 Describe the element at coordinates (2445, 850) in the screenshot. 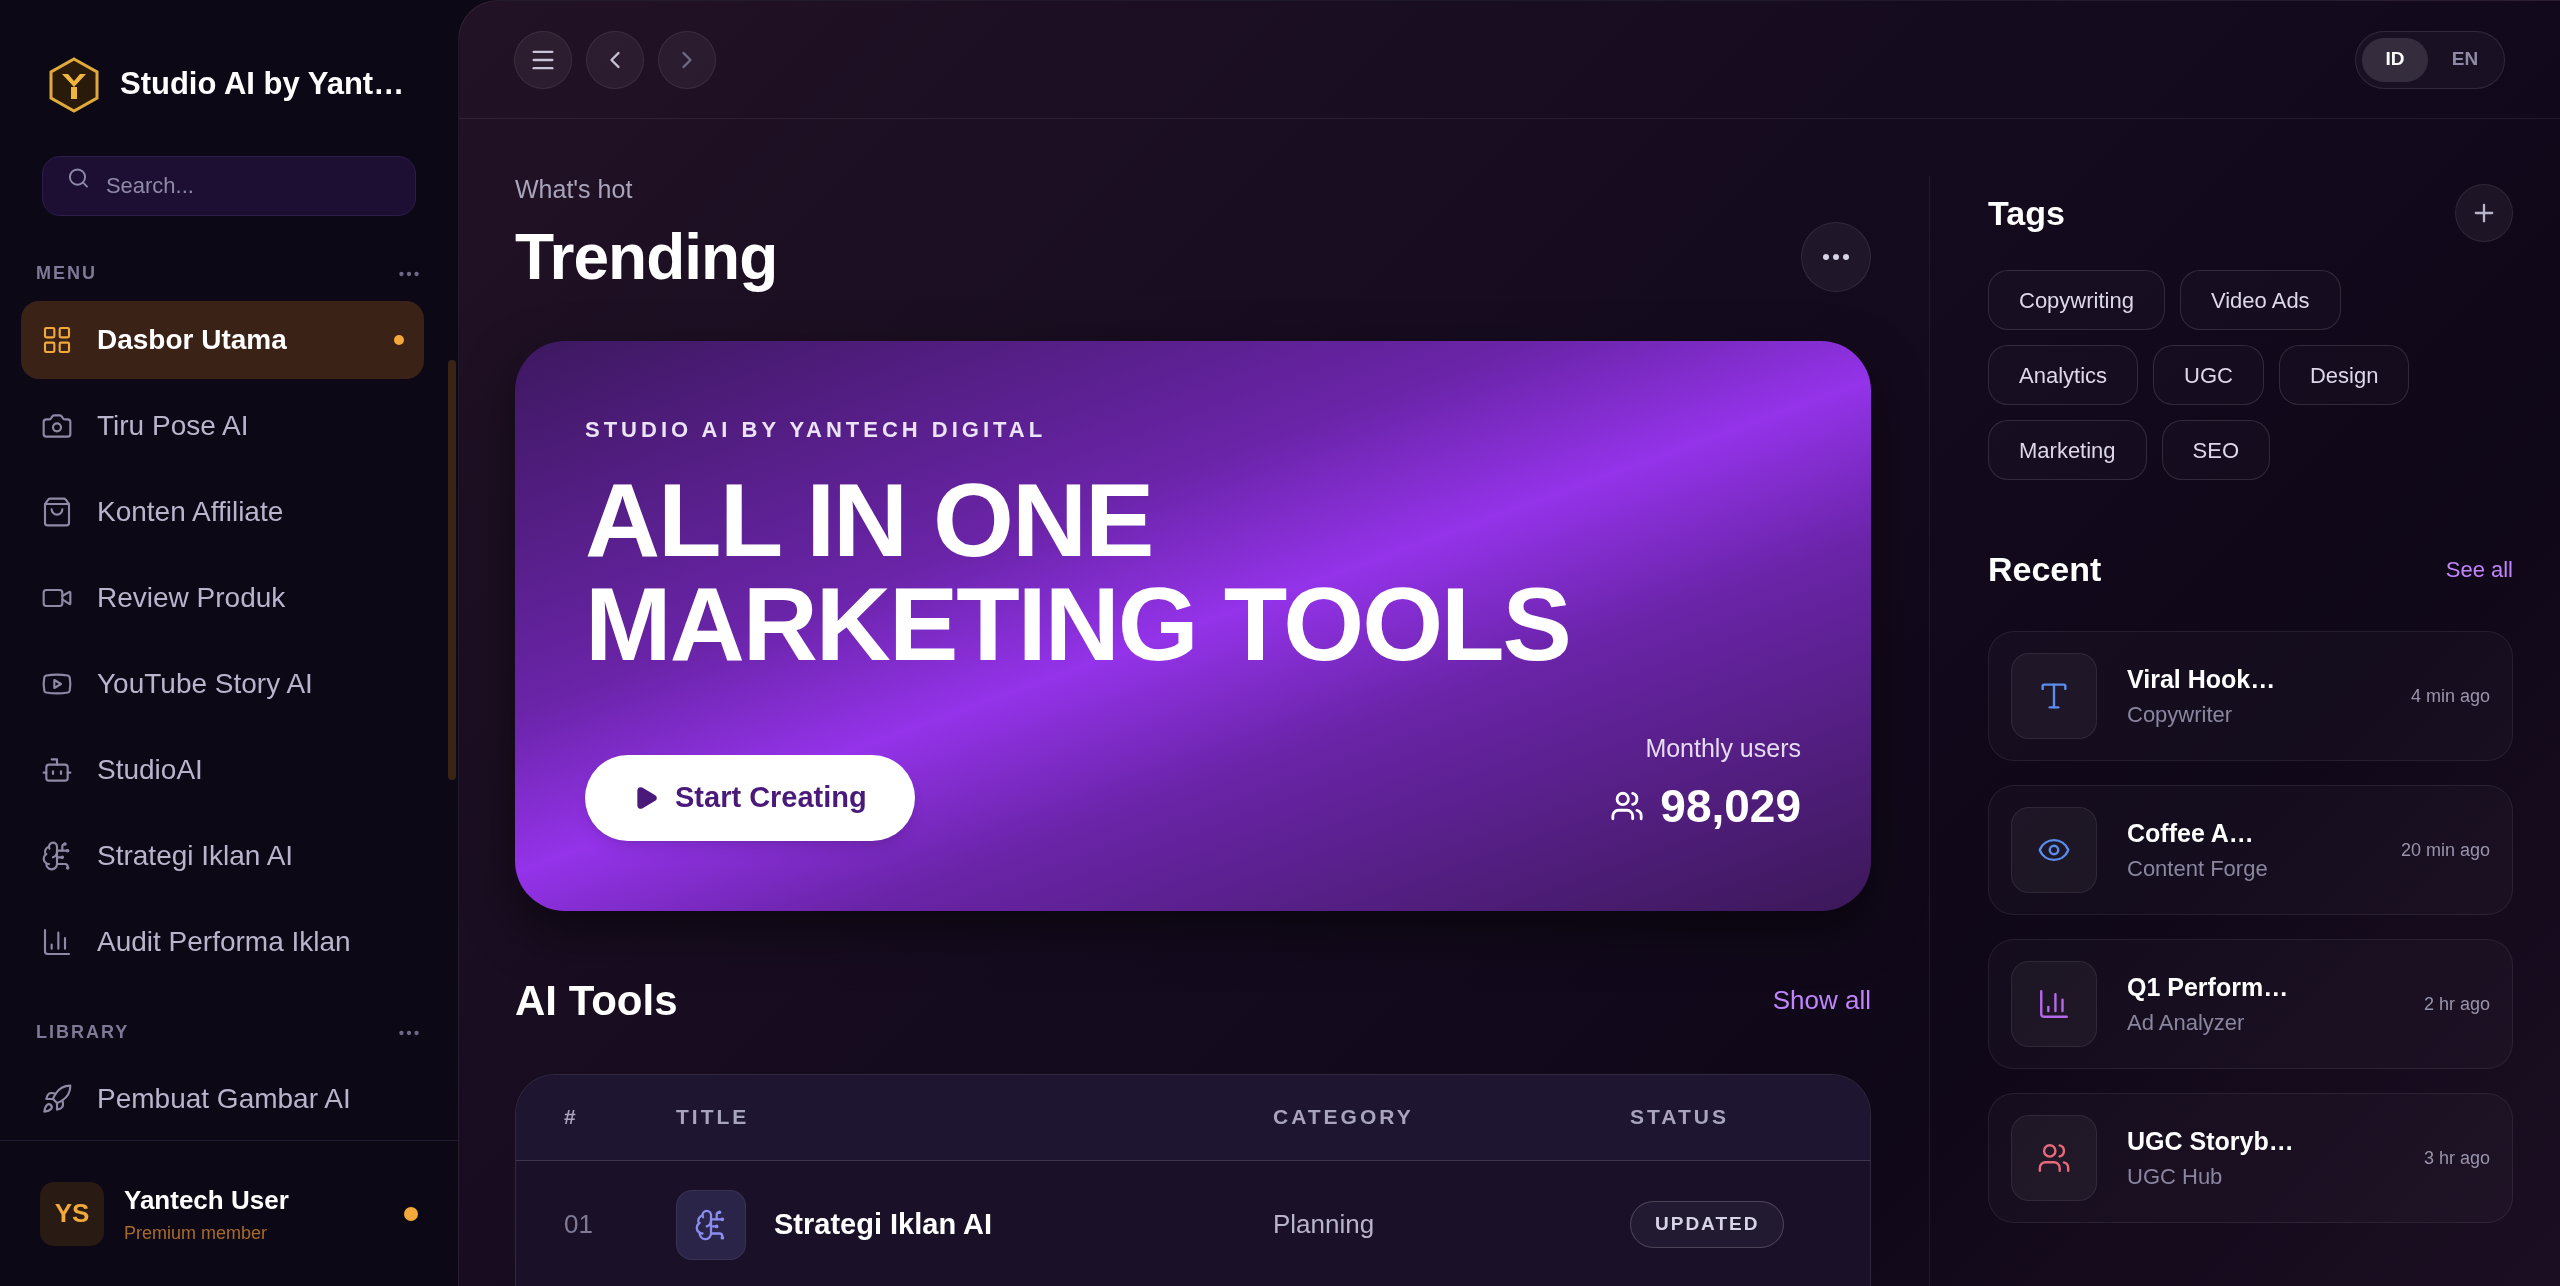

I see `recent-time: 20 min ago` at that location.